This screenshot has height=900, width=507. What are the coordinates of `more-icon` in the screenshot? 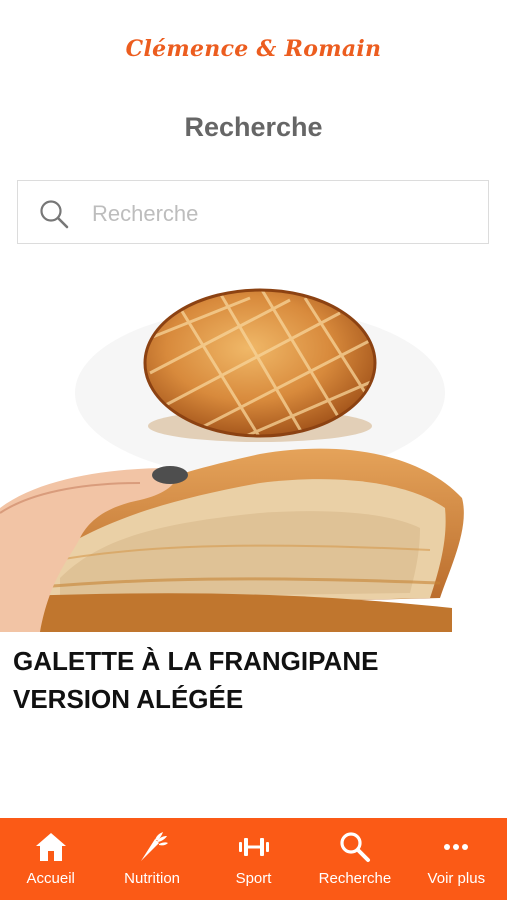 It's located at (456, 847).